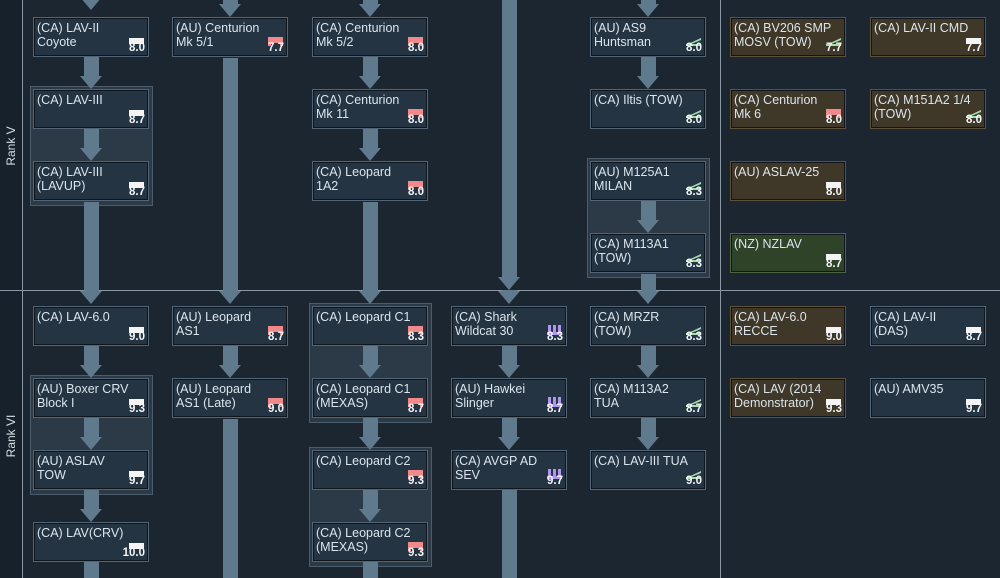 The height and width of the screenshot is (578, 1000). What do you see at coordinates (363, 540) in the screenshot?
I see `vehicle-name: (CA) Leopard C2 (MEXAS)` at bounding box center [363, 540].